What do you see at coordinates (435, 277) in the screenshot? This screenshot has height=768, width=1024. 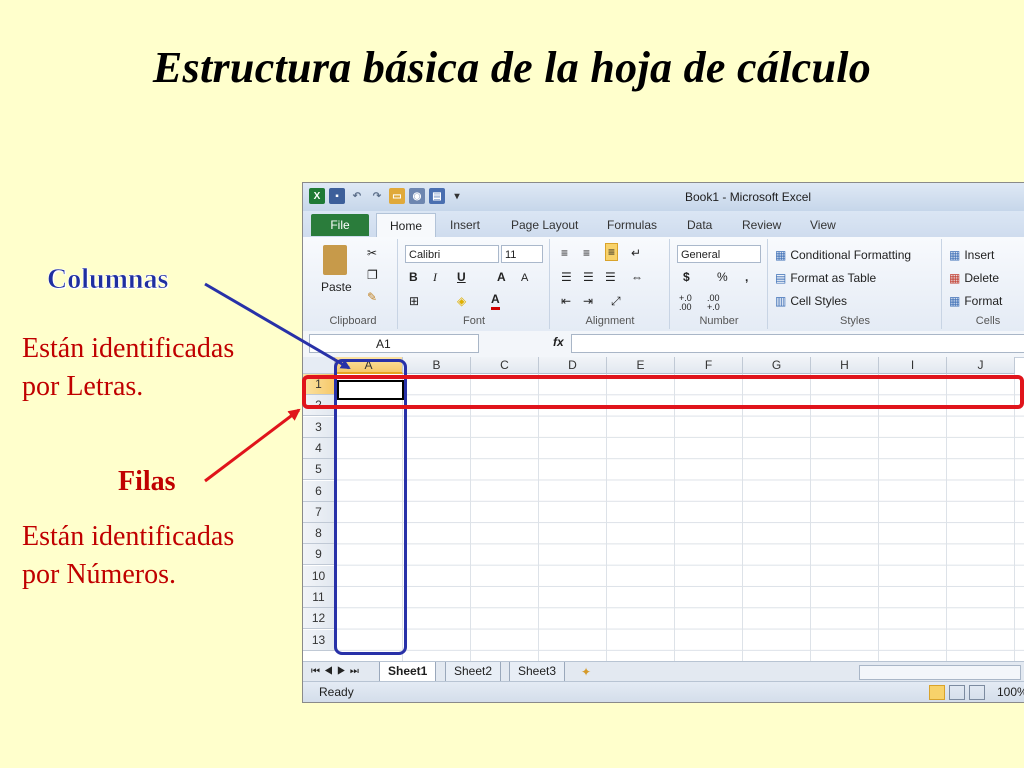 I see `italic-button: I` at bounding box center [435, 277].